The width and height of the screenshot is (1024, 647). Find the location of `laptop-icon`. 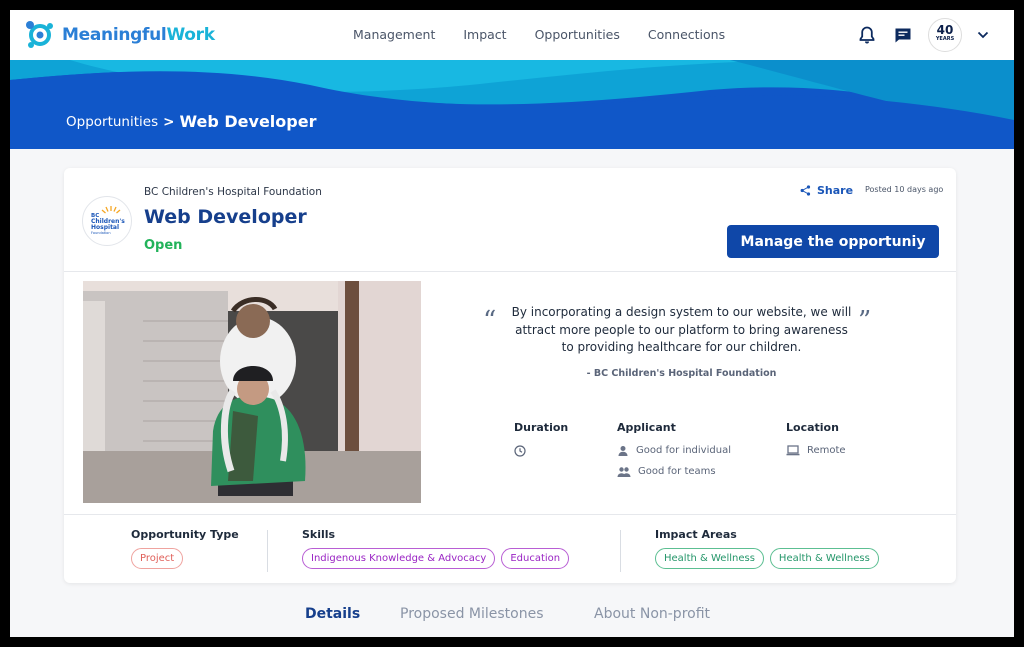

laptop-icon is located at coordinates (793, 450).